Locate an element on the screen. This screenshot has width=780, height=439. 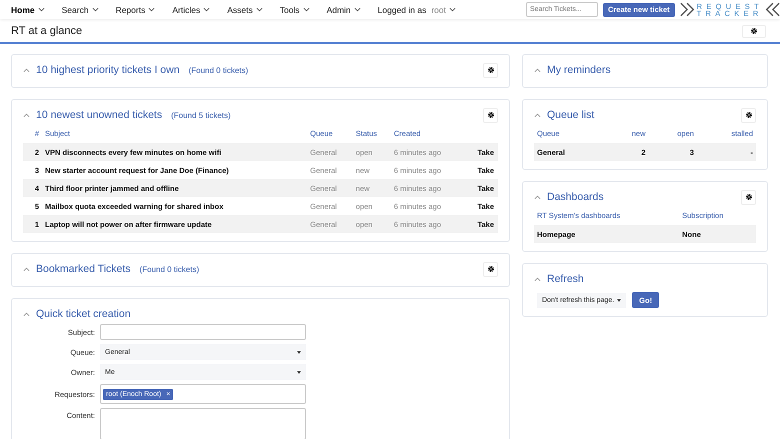
panel-title: My reminders is located at coordinates (579, 70).